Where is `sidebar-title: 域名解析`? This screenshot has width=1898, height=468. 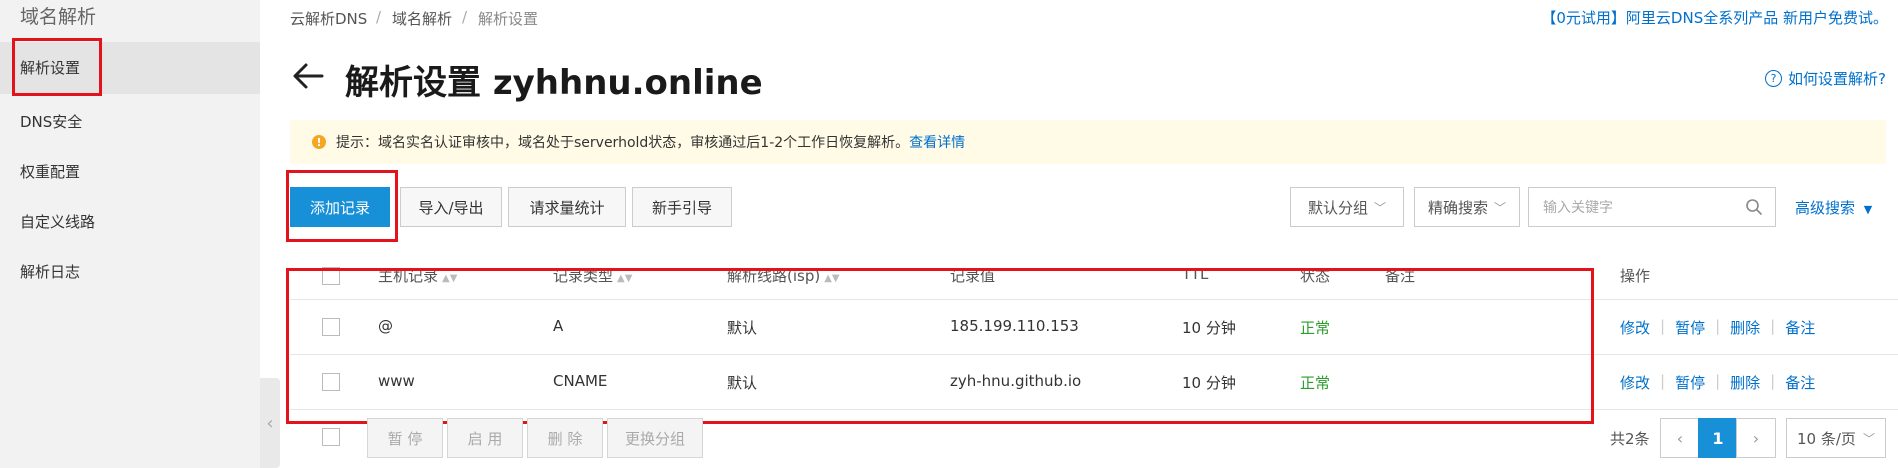
sidebar-title: 域名解析 is located at coordinates (58, 17).